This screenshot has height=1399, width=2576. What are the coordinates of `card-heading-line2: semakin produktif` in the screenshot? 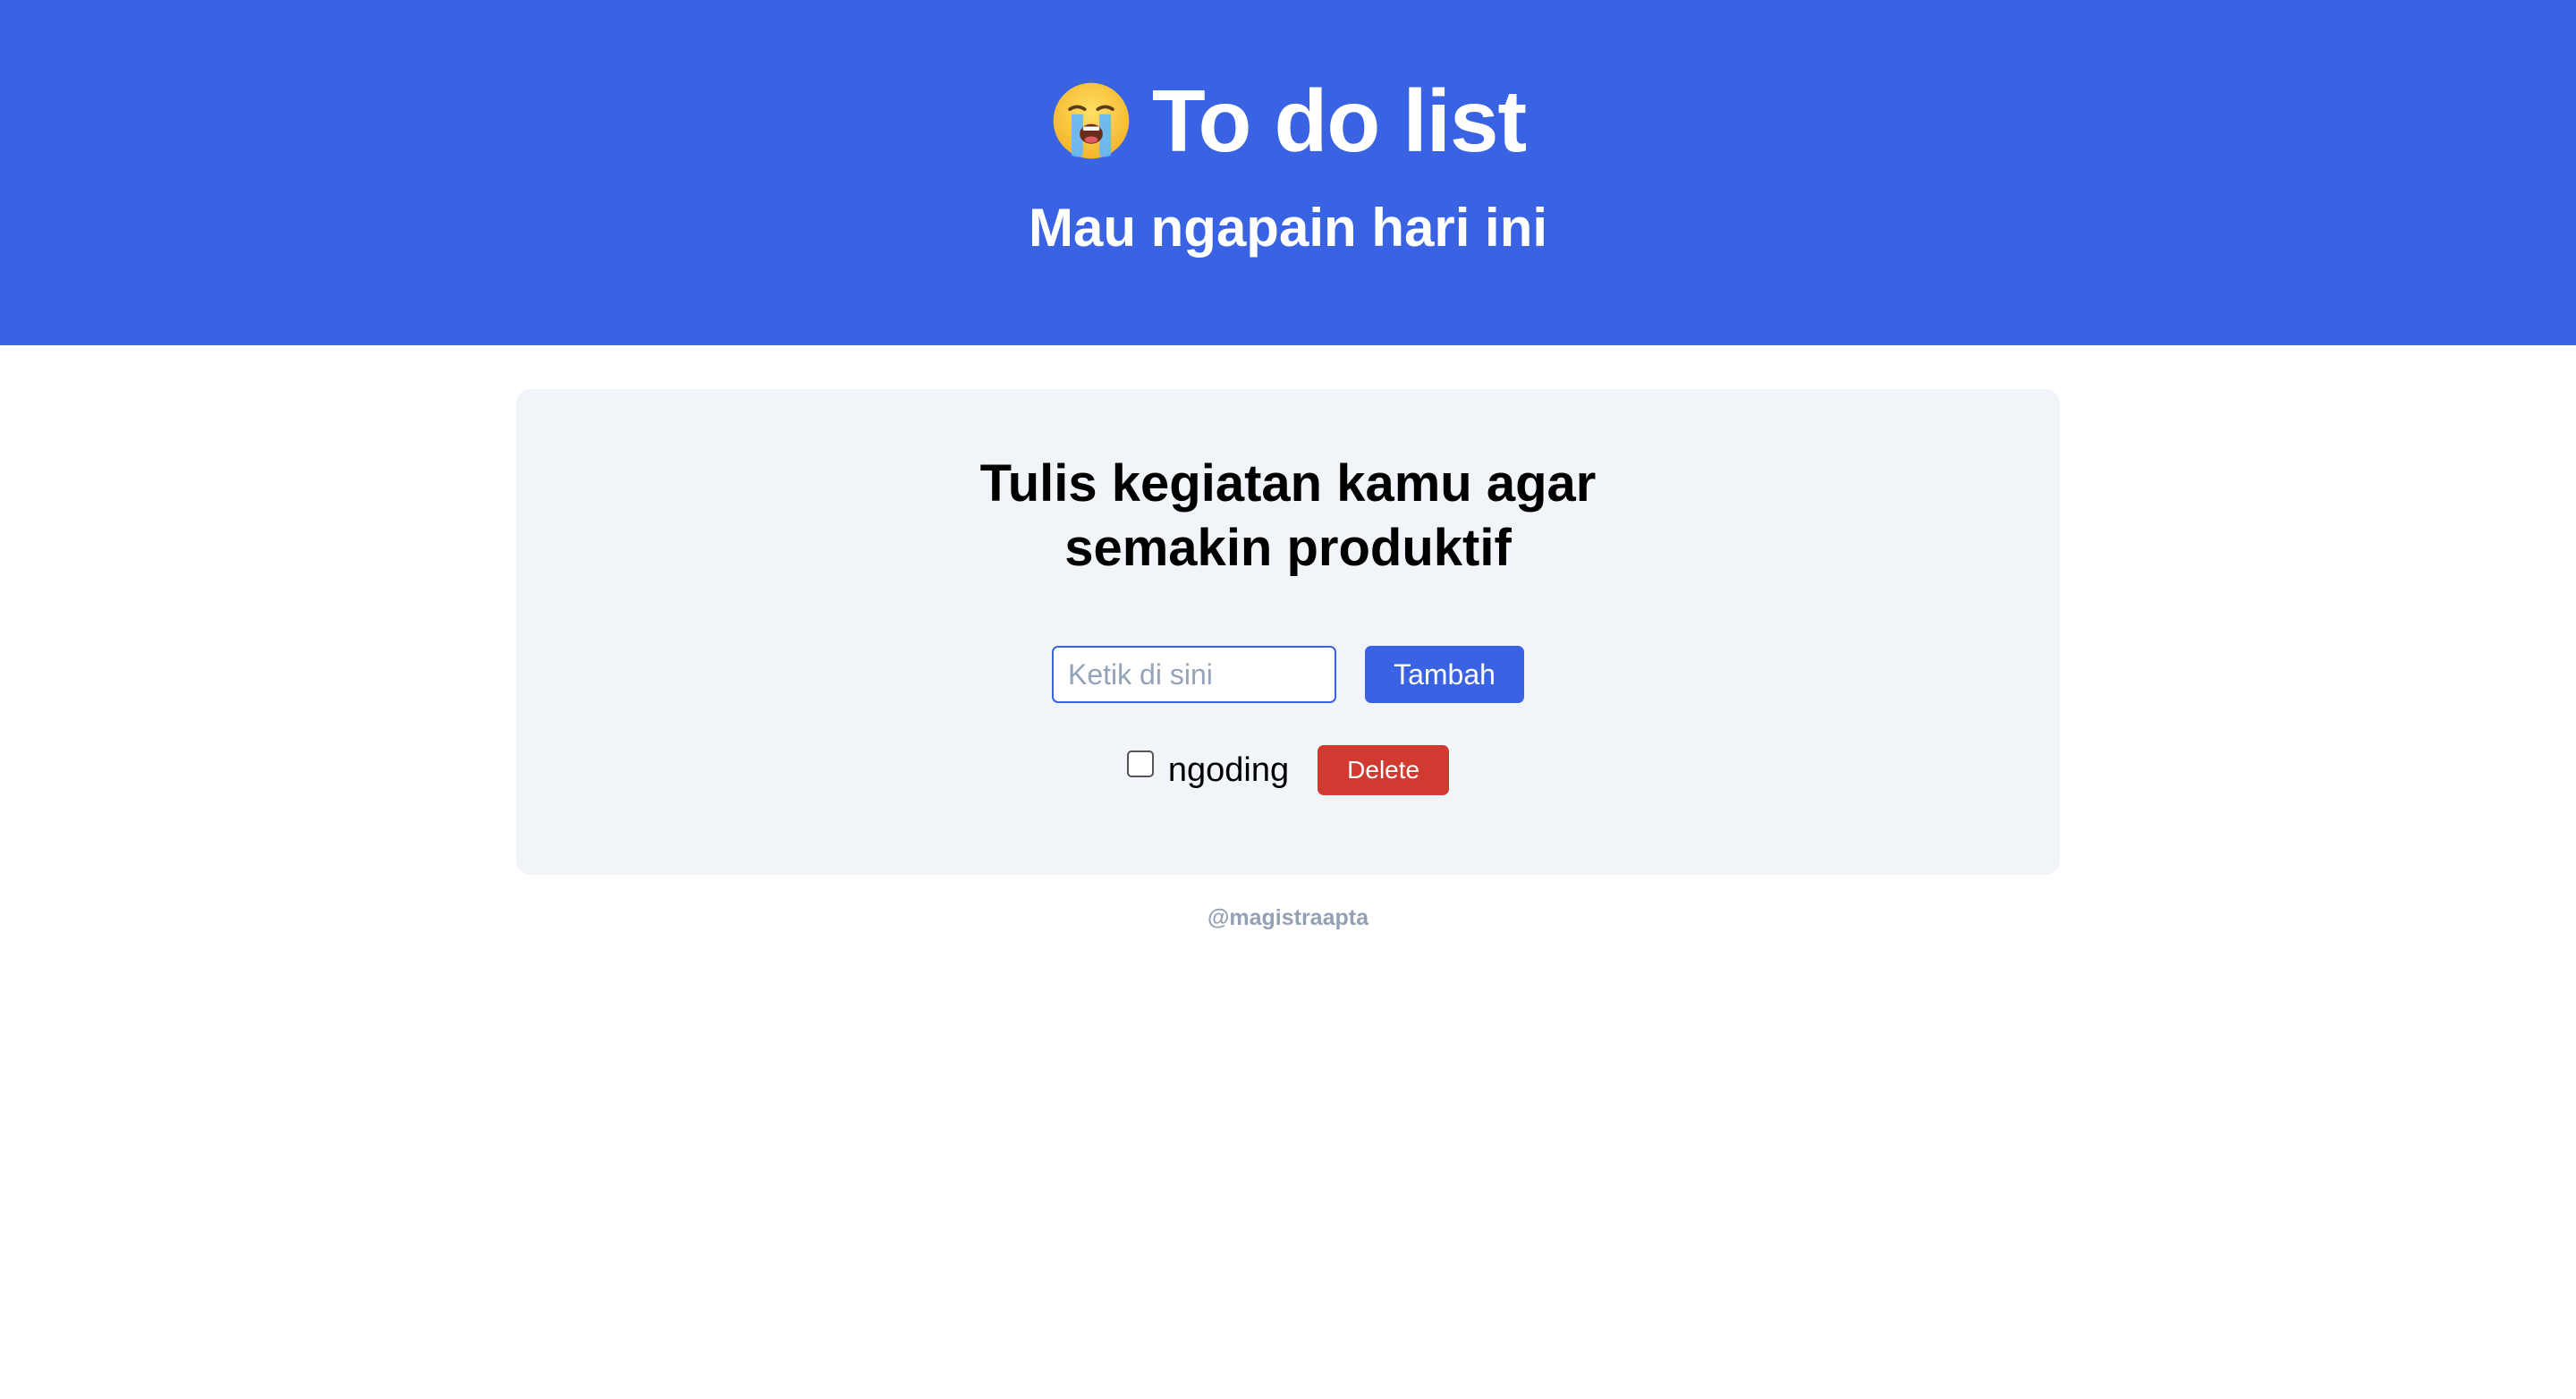 It's located at (1288, 548).